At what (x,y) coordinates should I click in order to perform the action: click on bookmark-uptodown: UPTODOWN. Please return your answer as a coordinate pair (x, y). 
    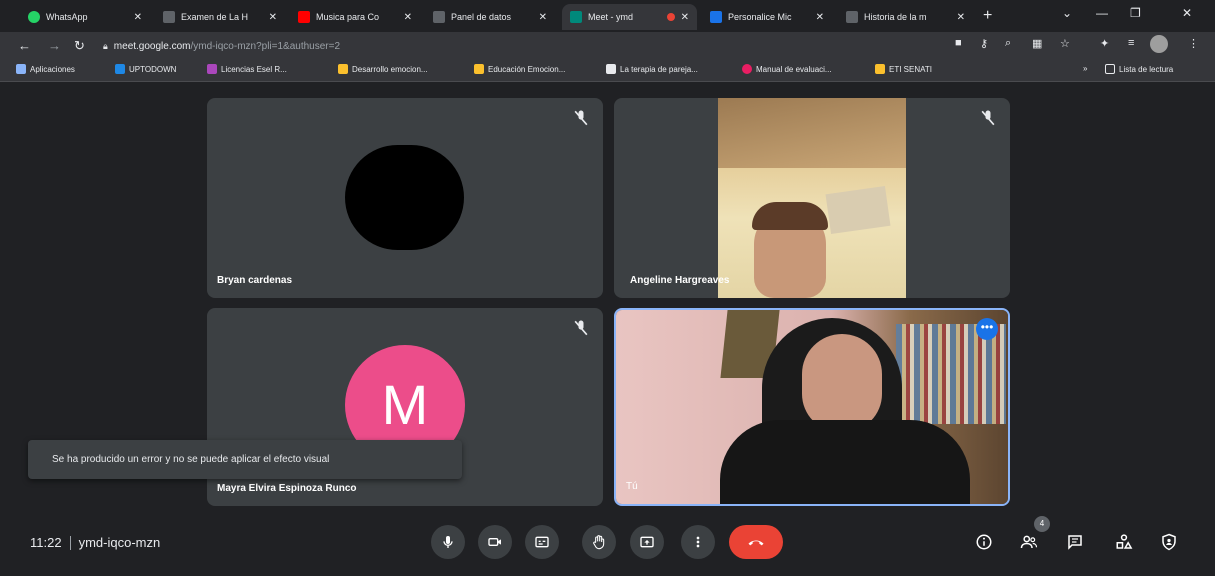
    Looking at the image, I should click on (145, 69).